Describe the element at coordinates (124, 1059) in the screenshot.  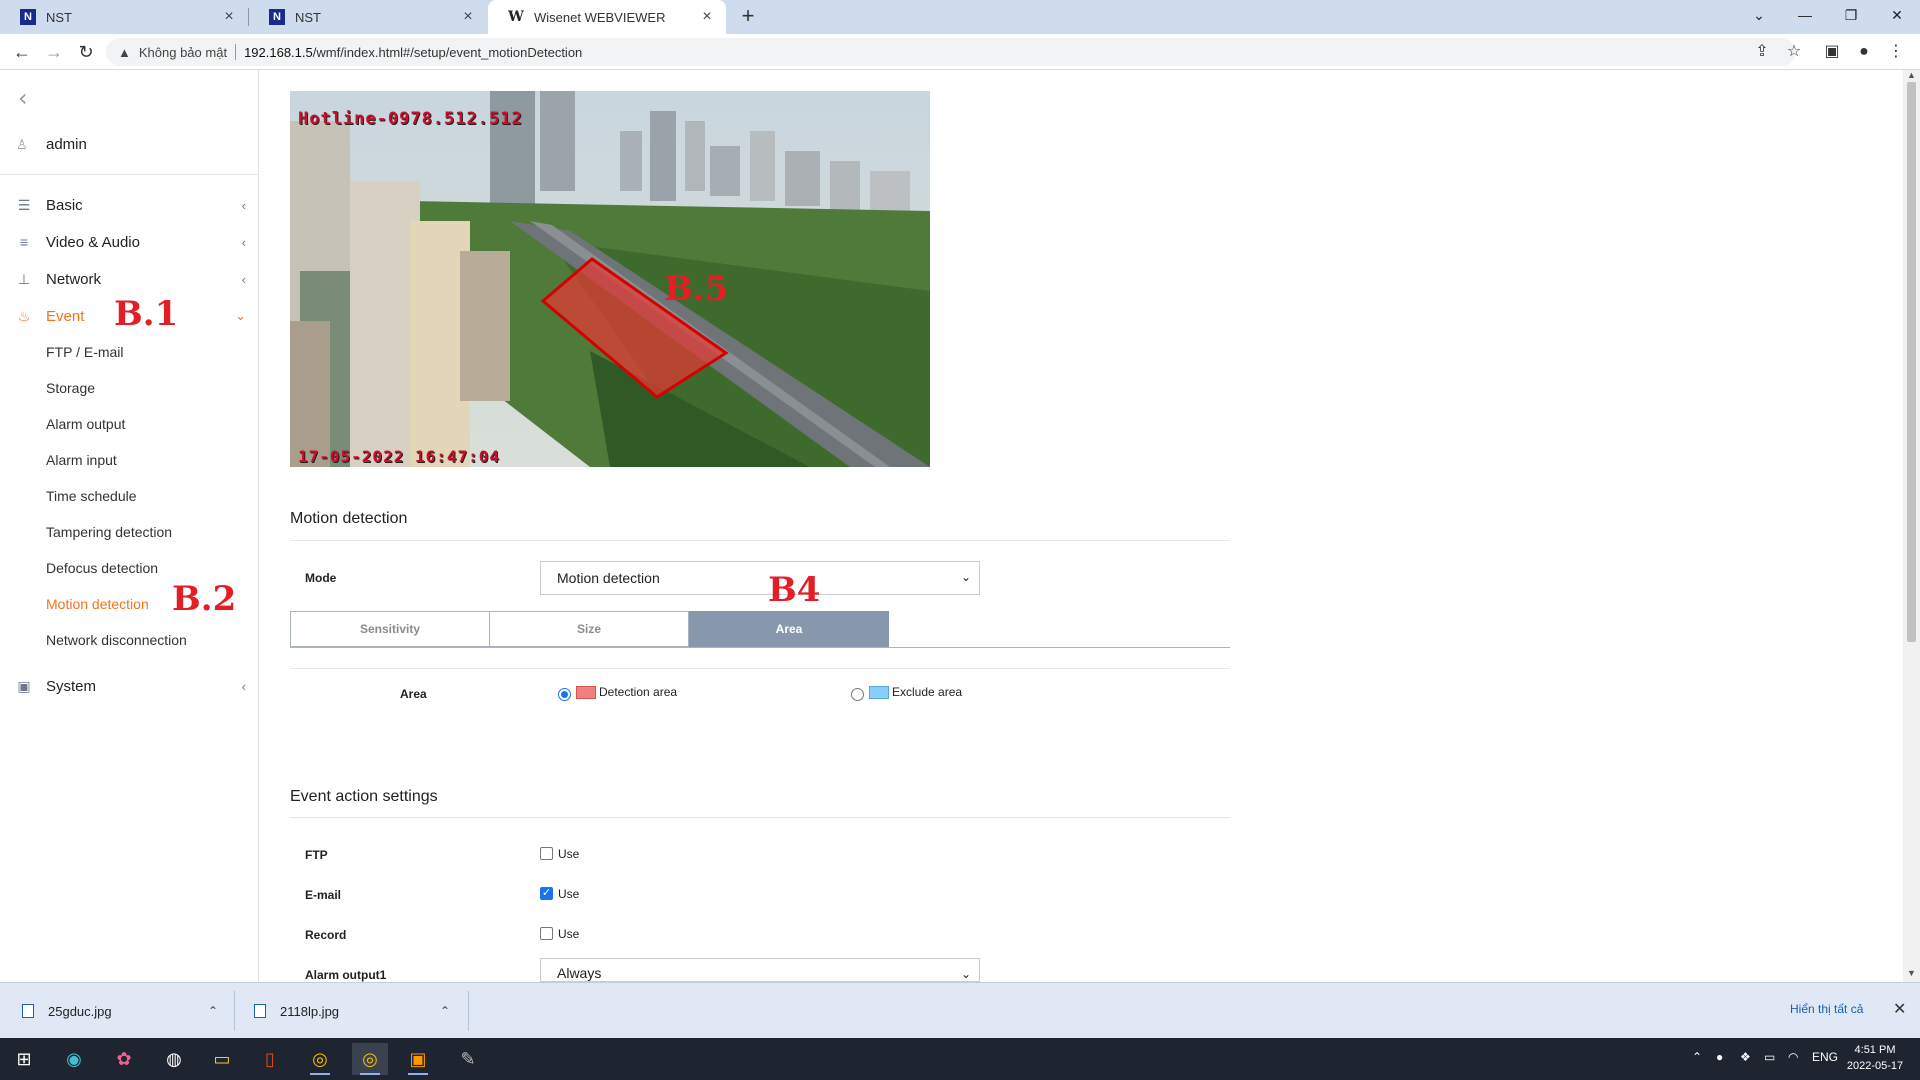
I see `media-app-icon: ✿` at that location.